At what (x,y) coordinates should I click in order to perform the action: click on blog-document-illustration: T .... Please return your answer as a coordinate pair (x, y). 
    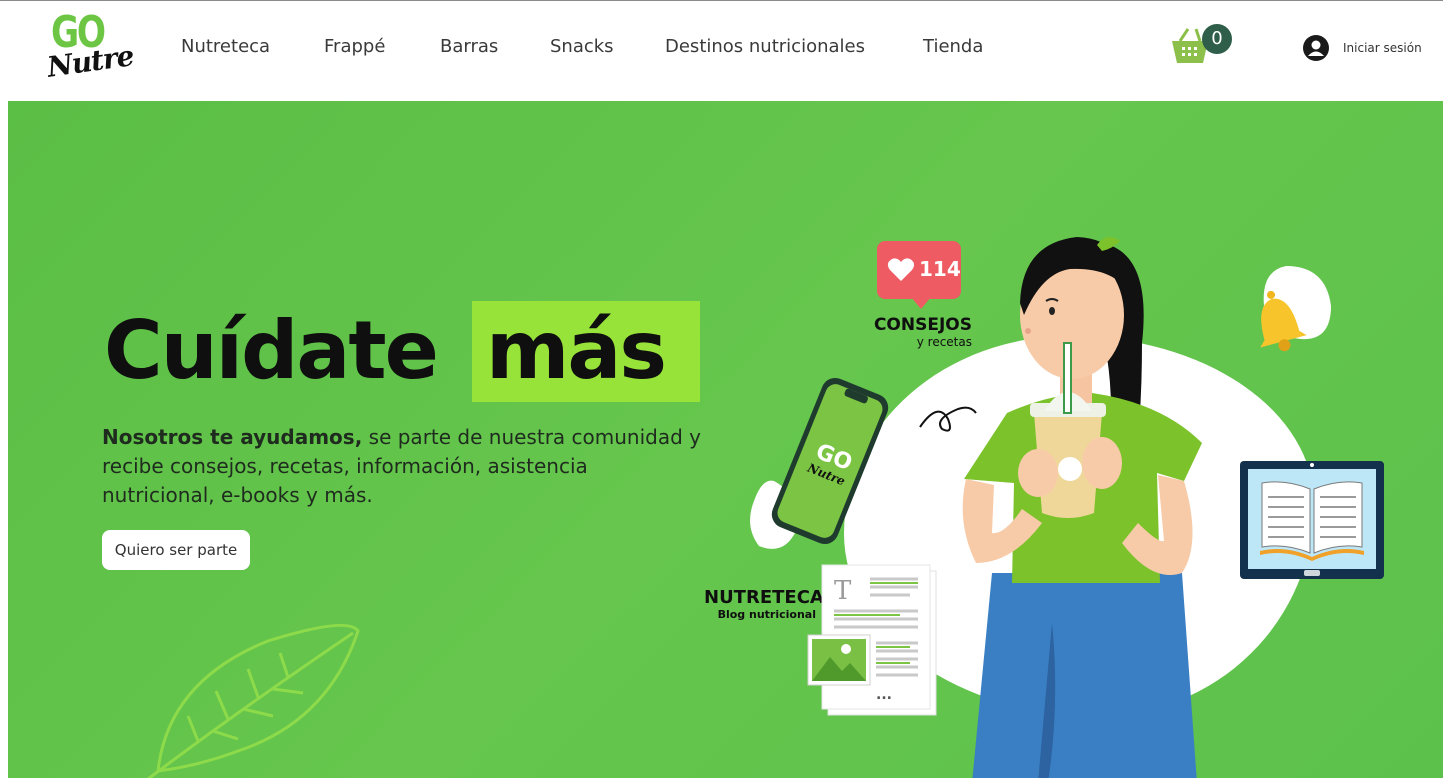
    Looking at the image, I should click on (872, 640).